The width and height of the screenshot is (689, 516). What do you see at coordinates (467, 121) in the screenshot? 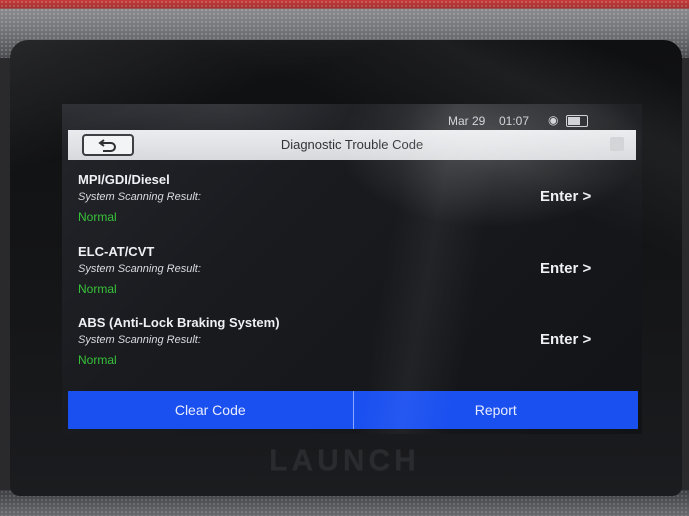
I see `status-date: Mar 29` at bounding box center [467, 121].